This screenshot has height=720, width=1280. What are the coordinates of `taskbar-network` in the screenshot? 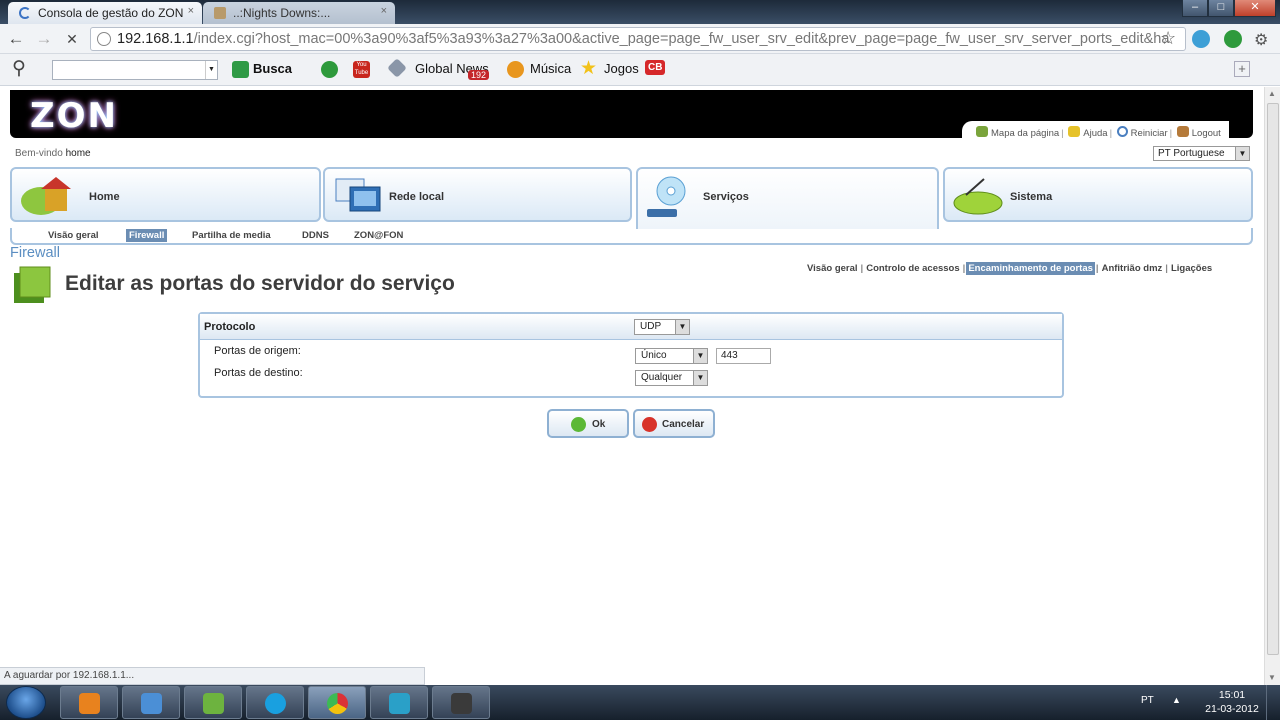 It's located at (213, 702).